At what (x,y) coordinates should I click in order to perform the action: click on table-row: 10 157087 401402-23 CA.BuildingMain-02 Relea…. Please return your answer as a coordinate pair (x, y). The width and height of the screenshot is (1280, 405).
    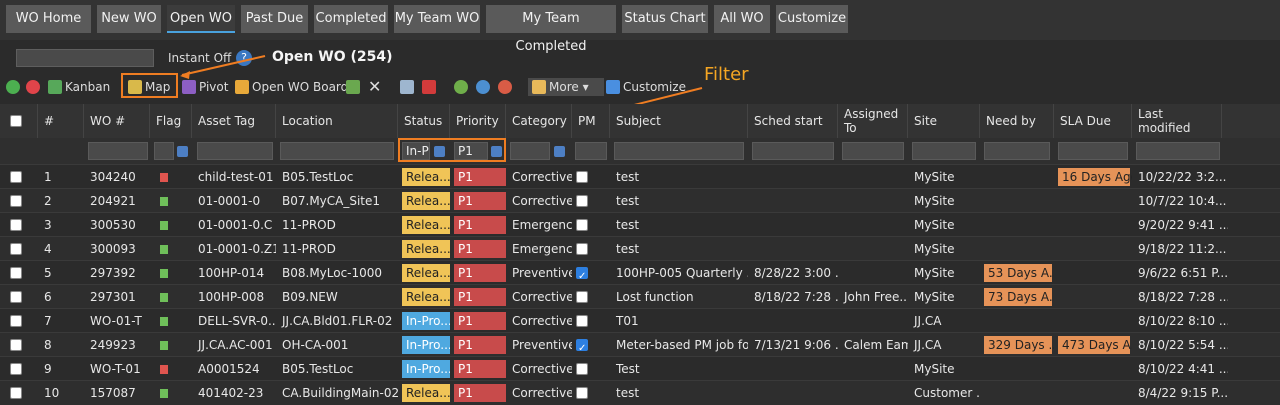
    Looking at the image, I should click on (640, 392).